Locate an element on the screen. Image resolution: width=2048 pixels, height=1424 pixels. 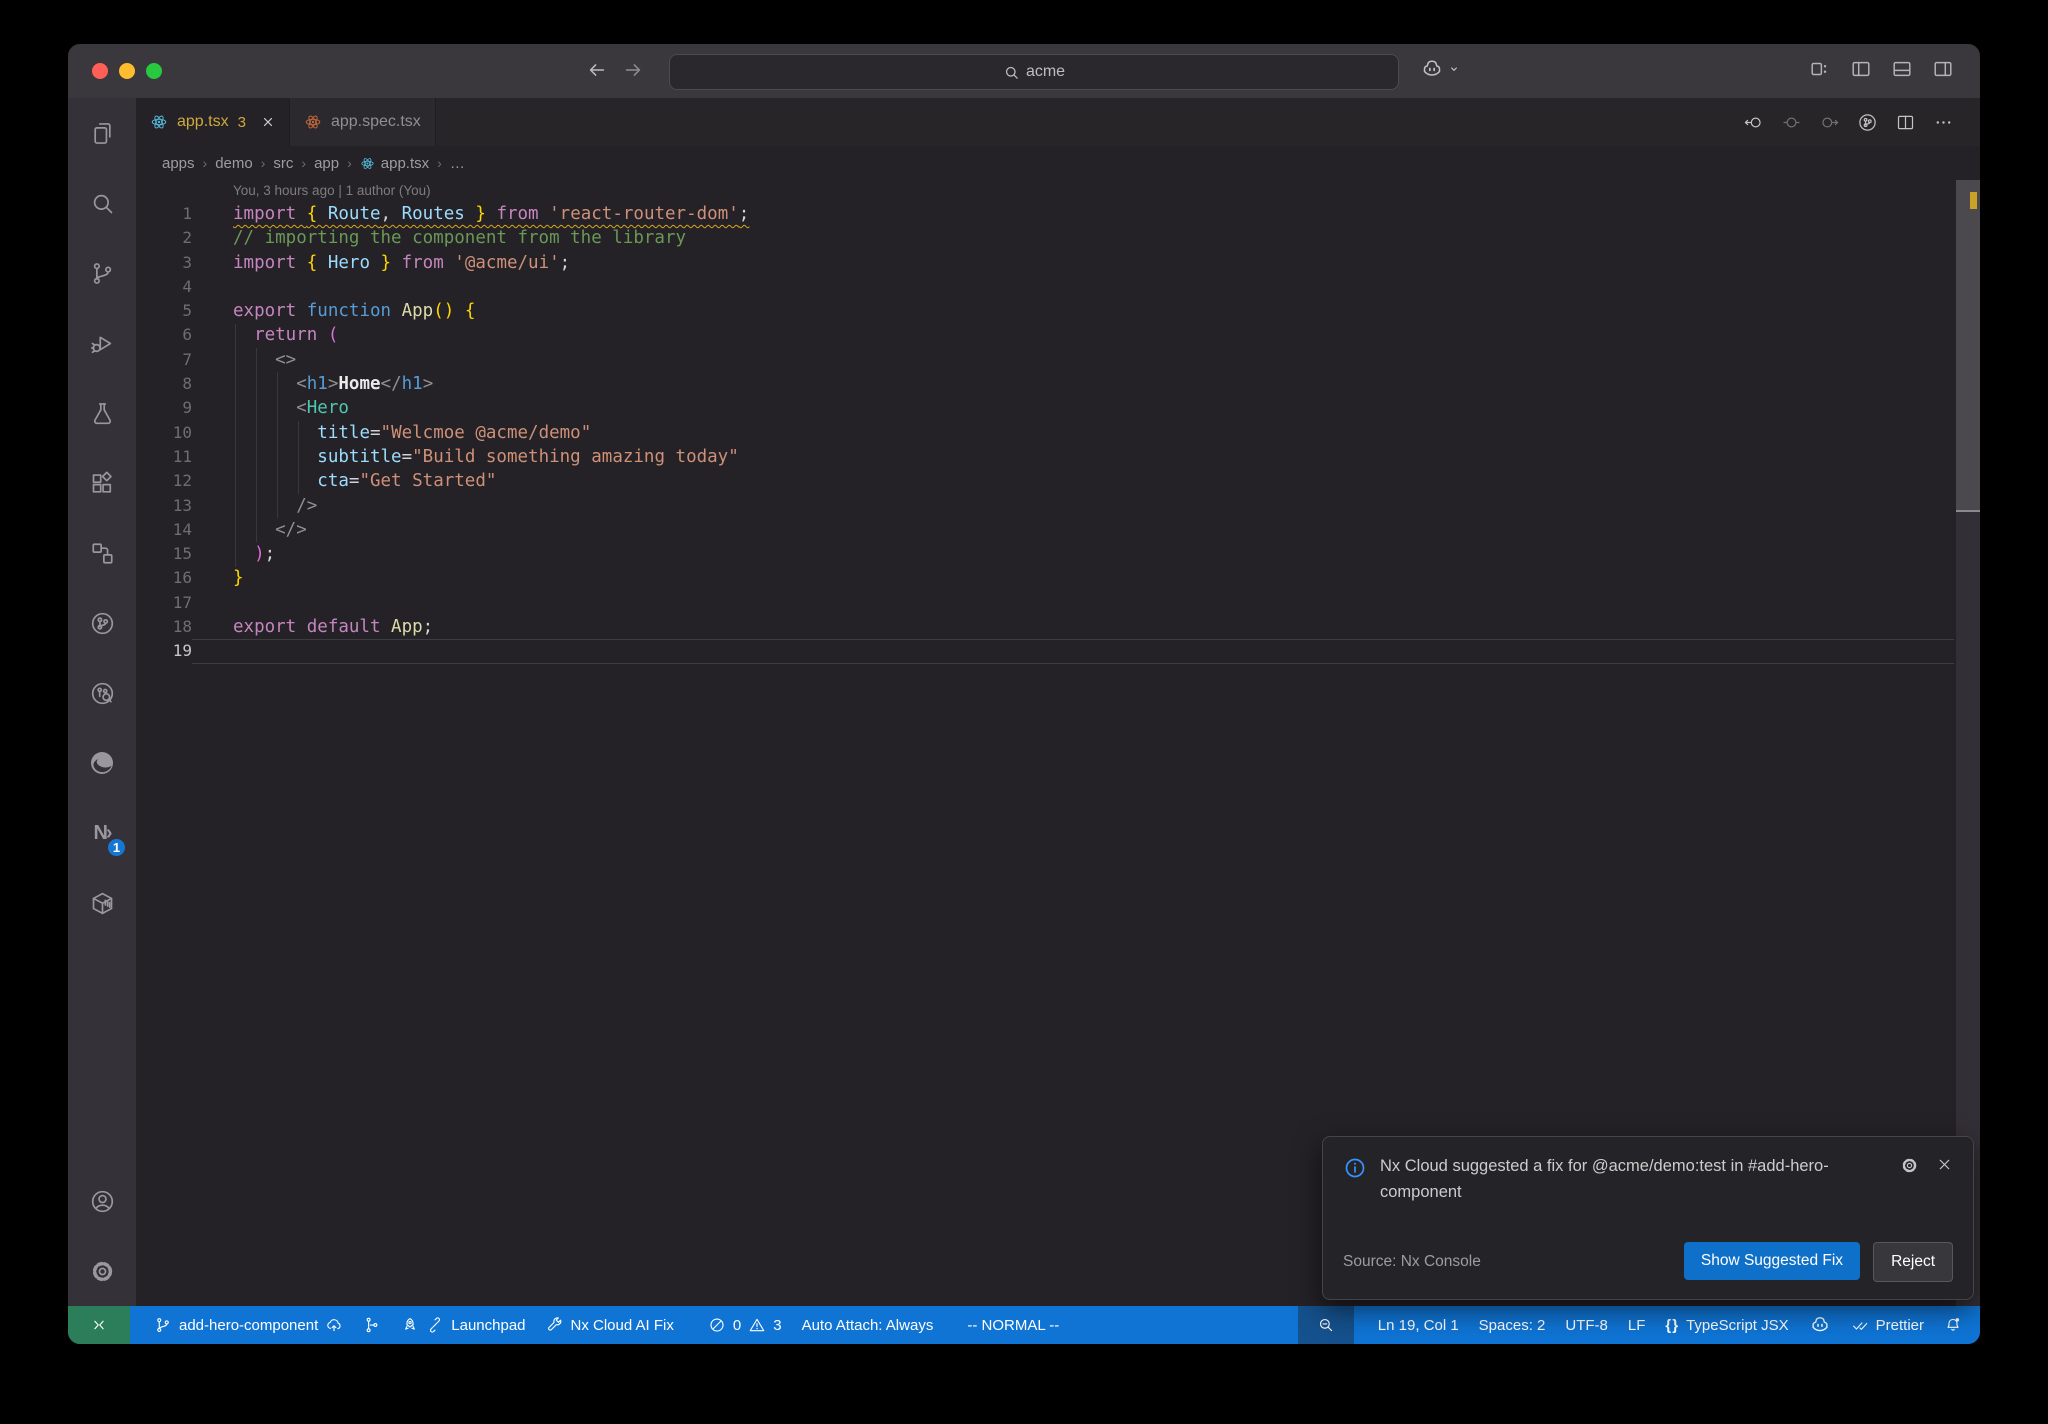
status-language-mode: {} TypeScript JSX is located at coordinates (1726, 1325).